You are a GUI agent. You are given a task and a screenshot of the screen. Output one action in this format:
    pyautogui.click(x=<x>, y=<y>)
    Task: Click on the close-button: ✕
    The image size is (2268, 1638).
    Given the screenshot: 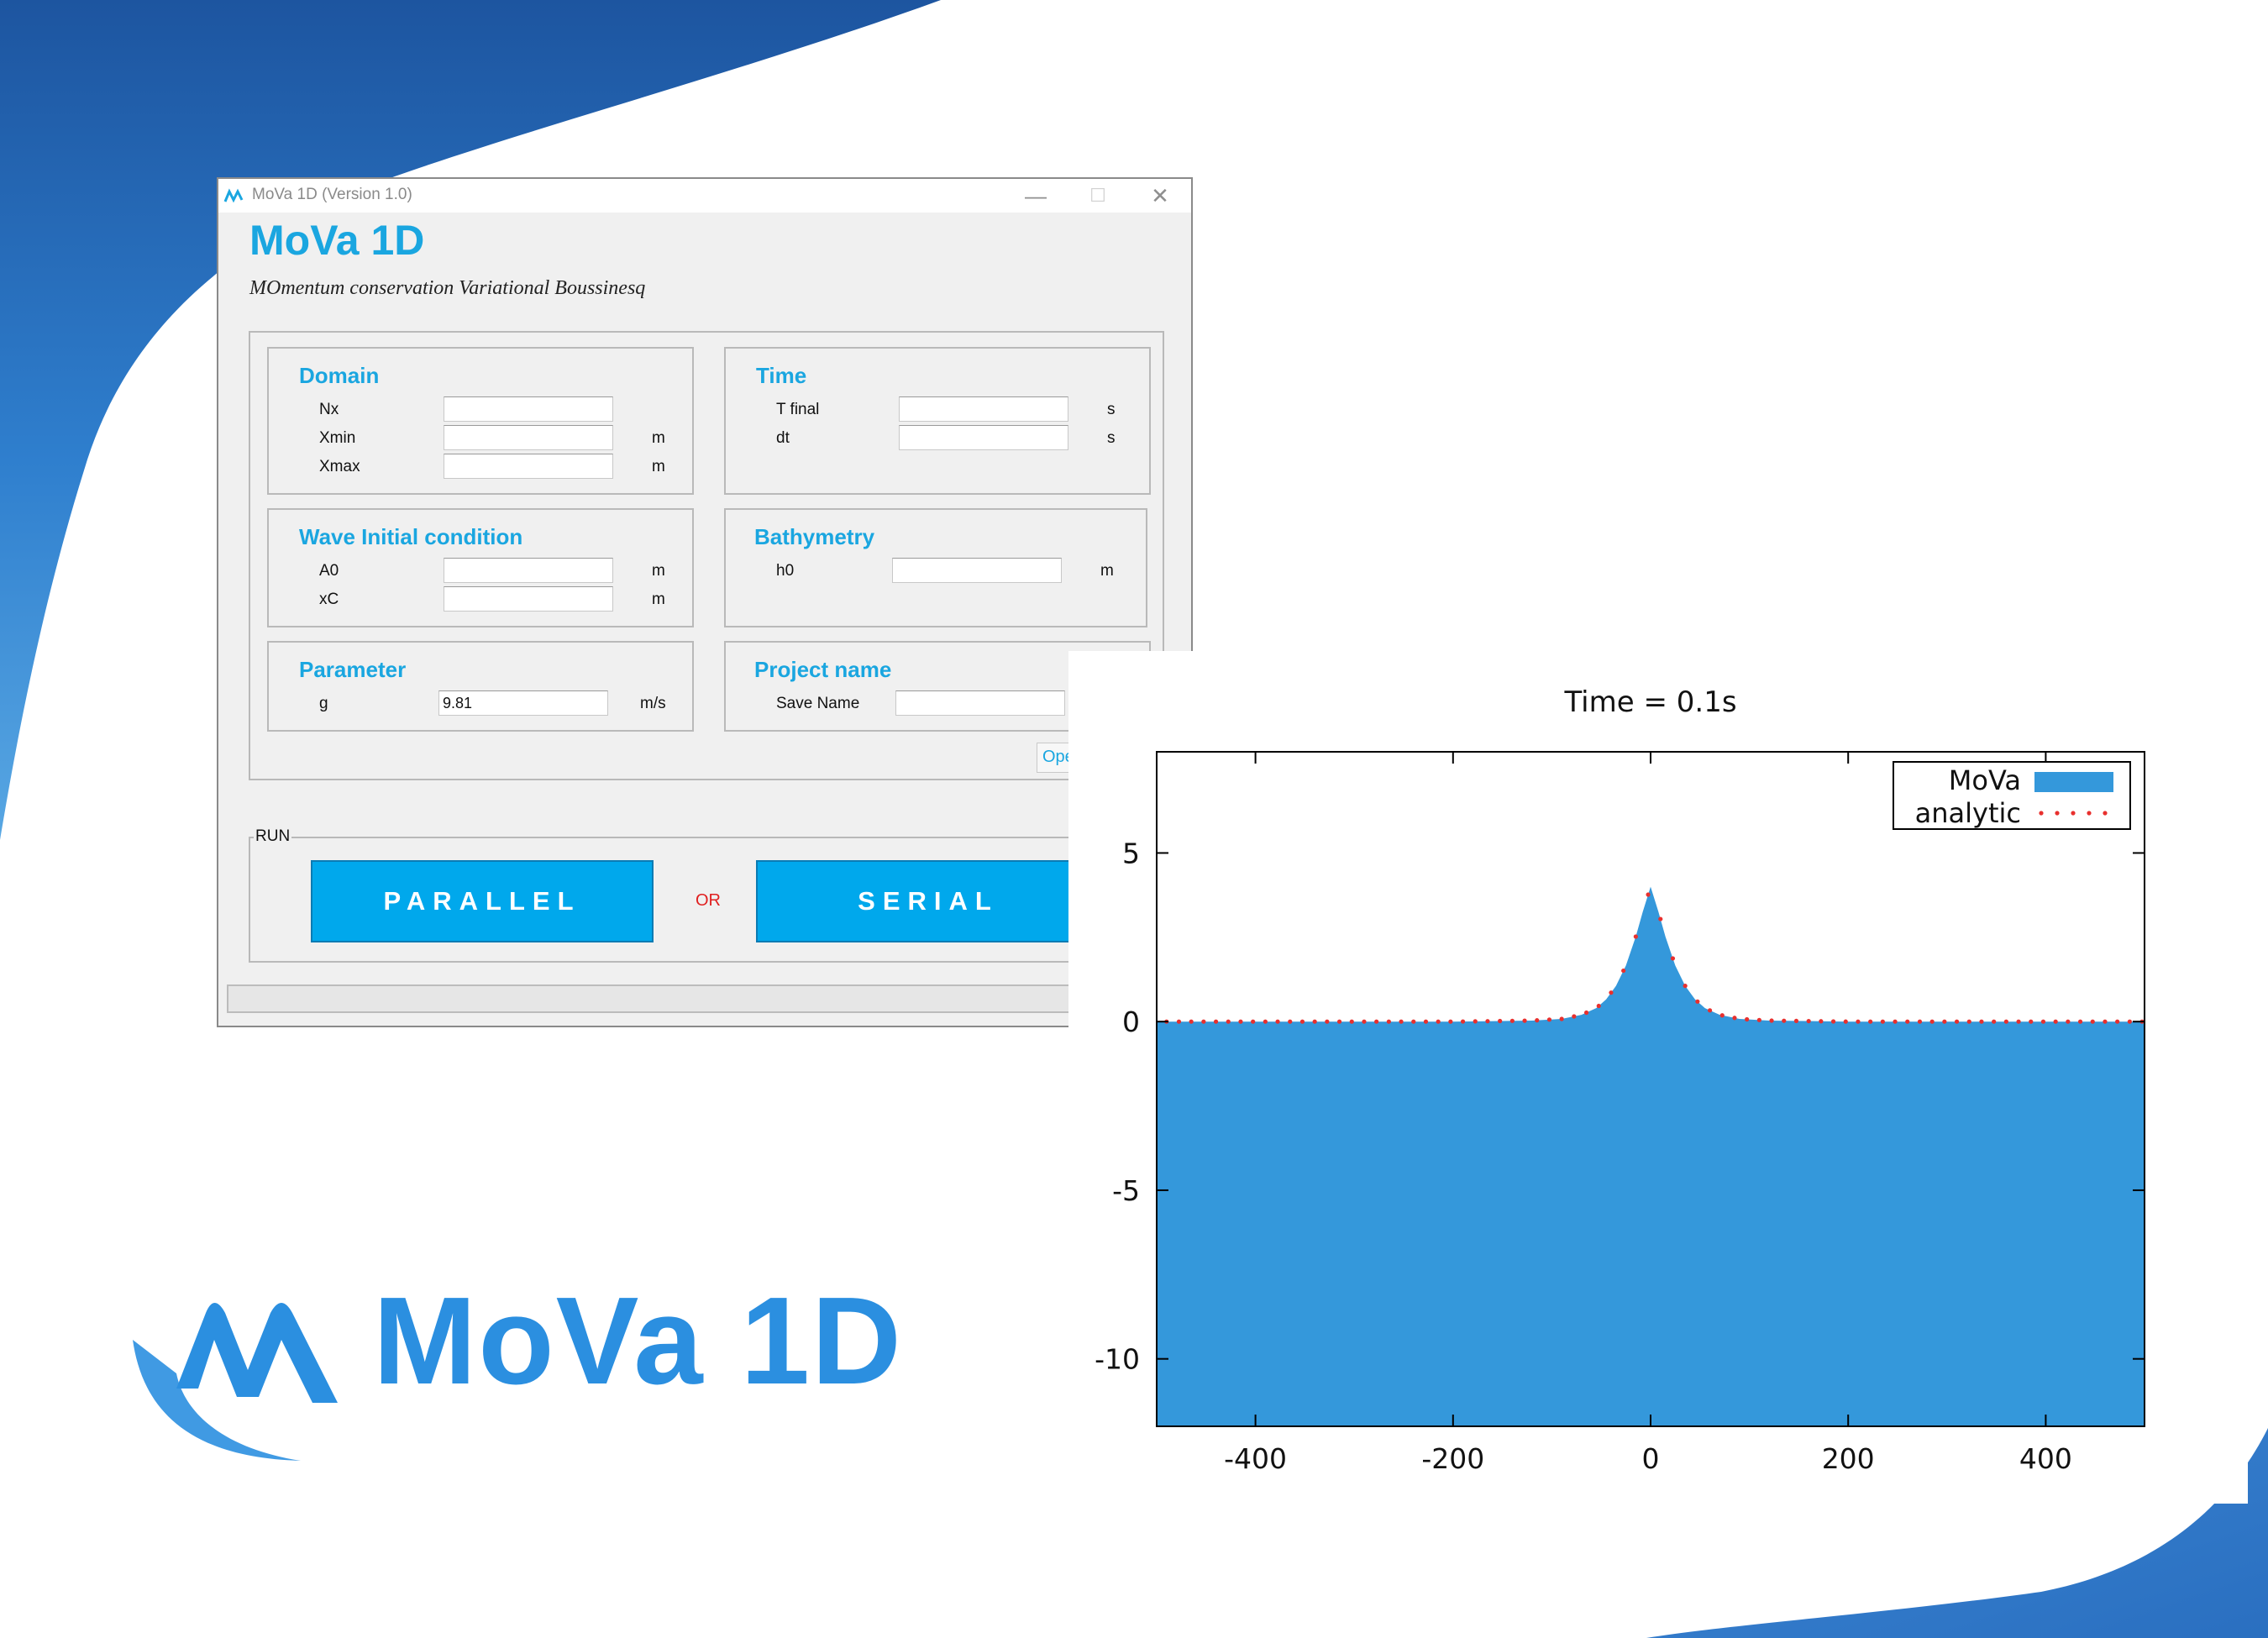 What is the action you would take?
    pyautogui.click(x=1160, y=195)
    